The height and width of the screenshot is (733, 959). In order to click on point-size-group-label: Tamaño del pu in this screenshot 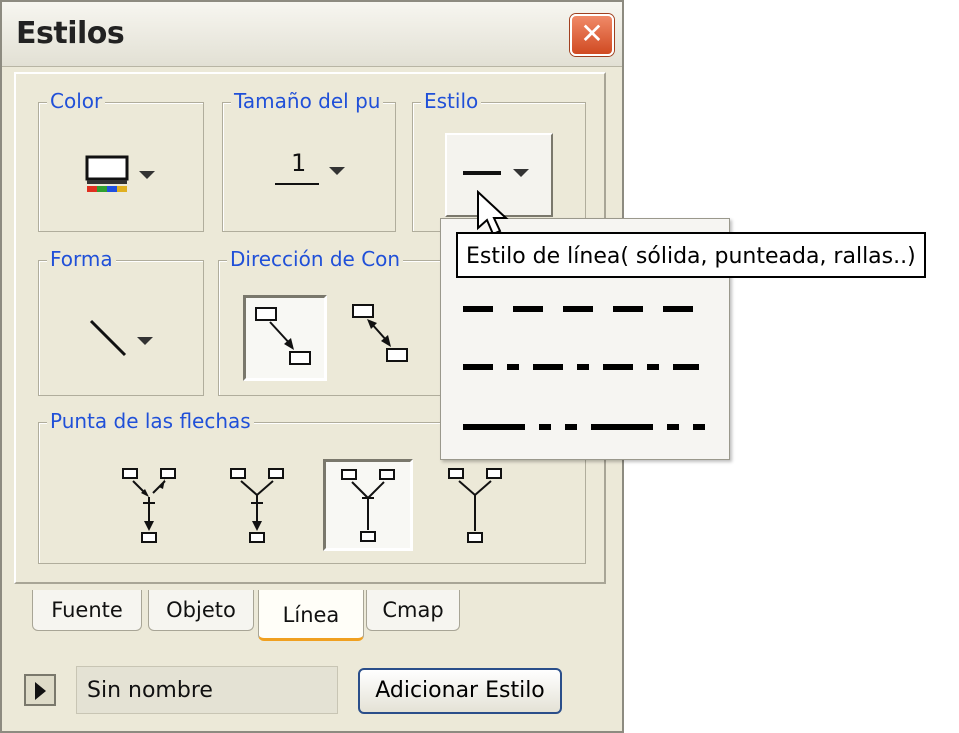, I will do `click(307, 101)`.